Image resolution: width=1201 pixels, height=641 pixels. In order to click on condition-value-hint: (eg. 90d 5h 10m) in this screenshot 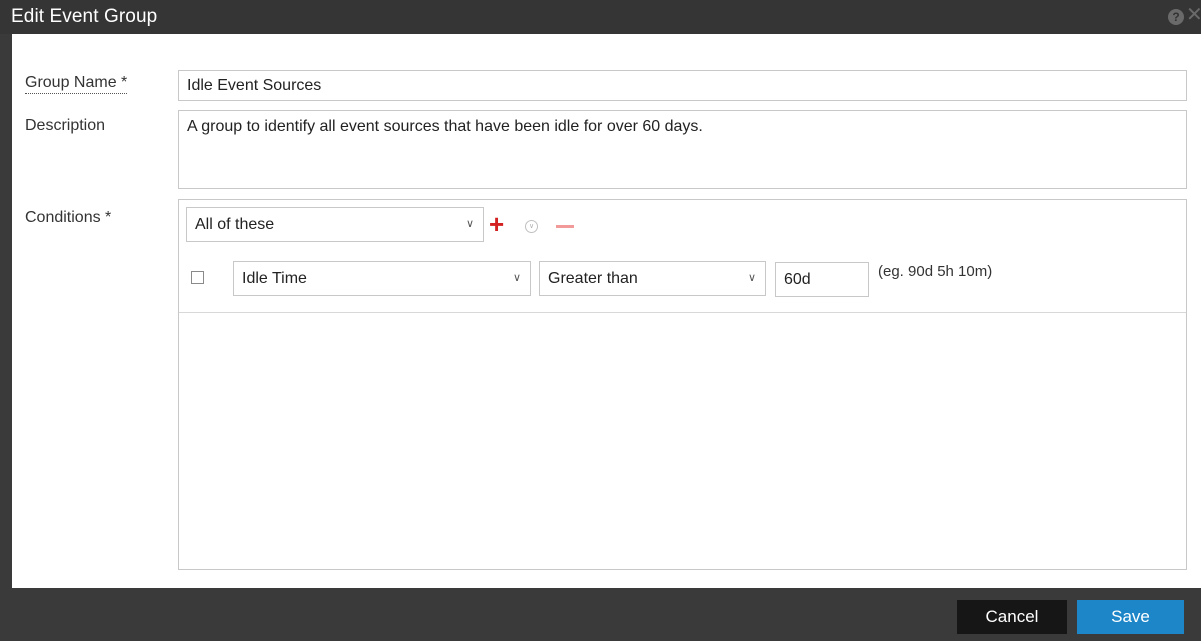, I will do `click(935, 271)`.